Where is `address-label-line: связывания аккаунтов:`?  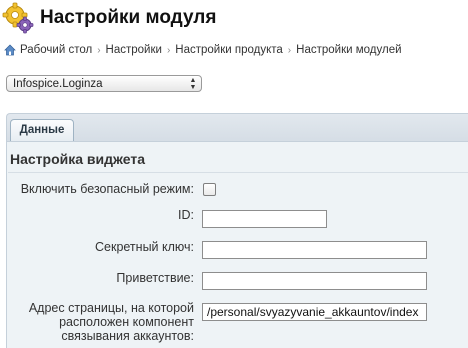
address-label-line: связывания аккаунтов: is located at coordinates (127, 336).